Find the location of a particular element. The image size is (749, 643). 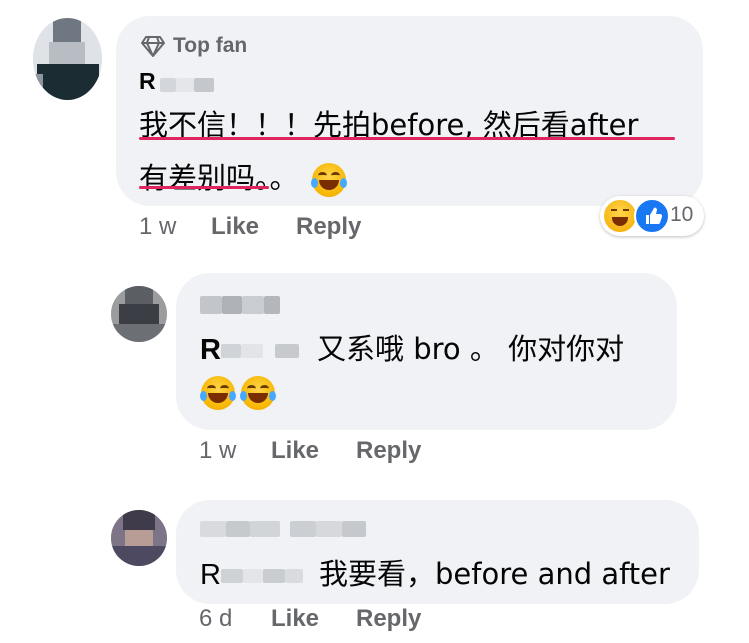

emoji-row is located at coordinates (238, 393).